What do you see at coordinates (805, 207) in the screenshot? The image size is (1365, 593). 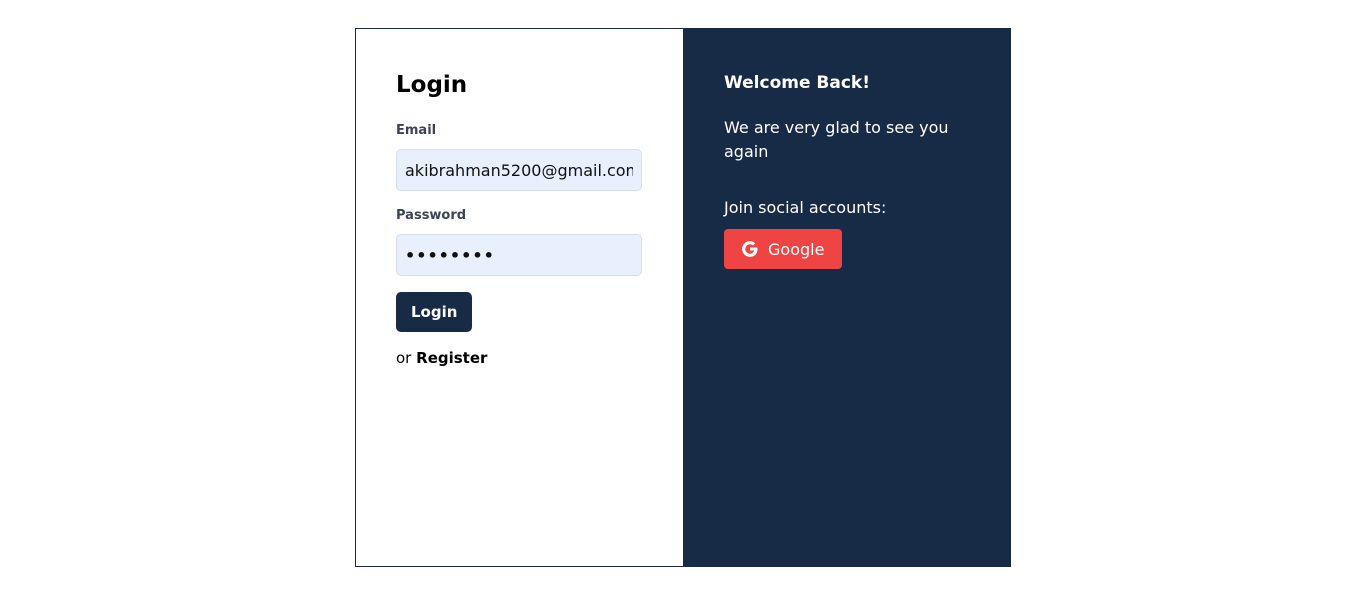 I see `social-accounts-label: Join social accounts:` at bounding box center [805, 207].